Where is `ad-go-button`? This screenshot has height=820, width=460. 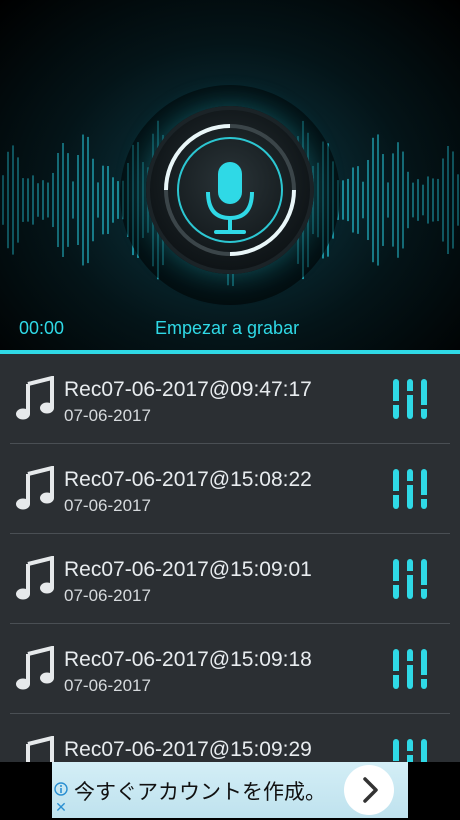
ad-go-button is located at coordinates (369, 790).